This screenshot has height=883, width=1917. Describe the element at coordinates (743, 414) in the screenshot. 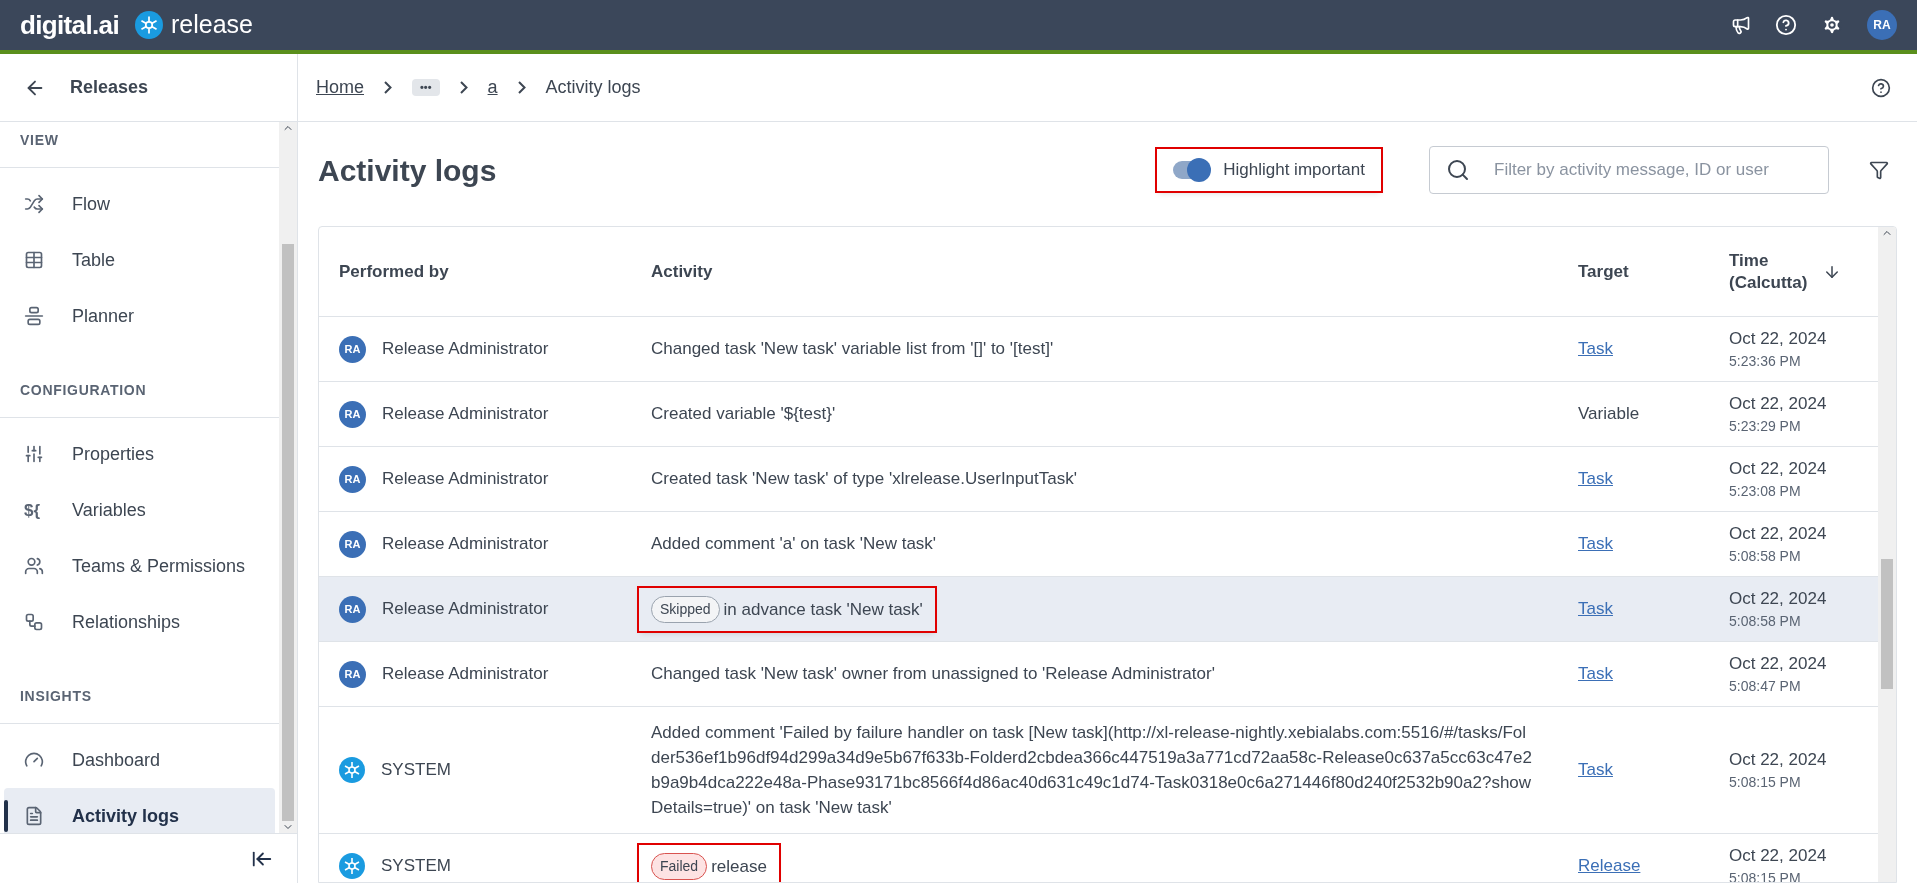

I see `activity-text: Created variable '${test}'` at that location.